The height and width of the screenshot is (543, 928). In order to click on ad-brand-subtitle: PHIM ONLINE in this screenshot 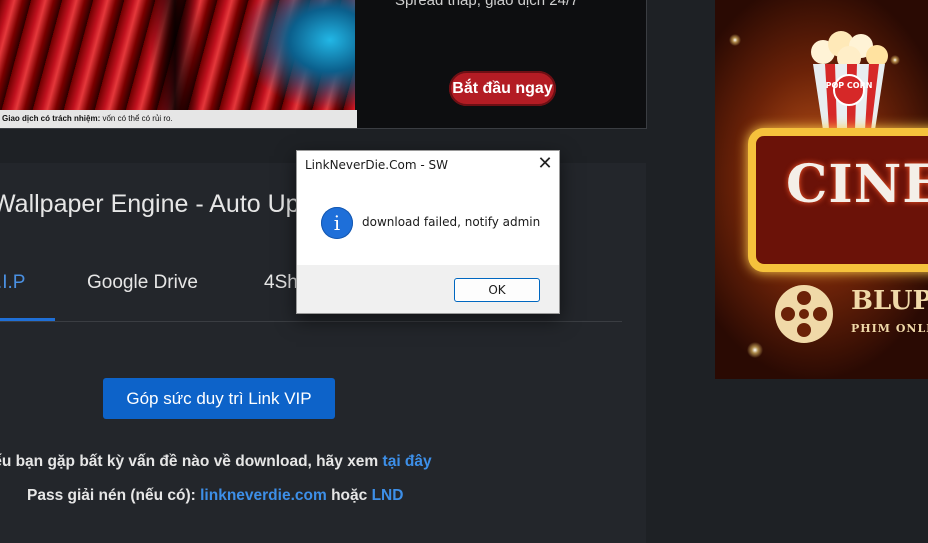, I will do `click(889, 328)`.